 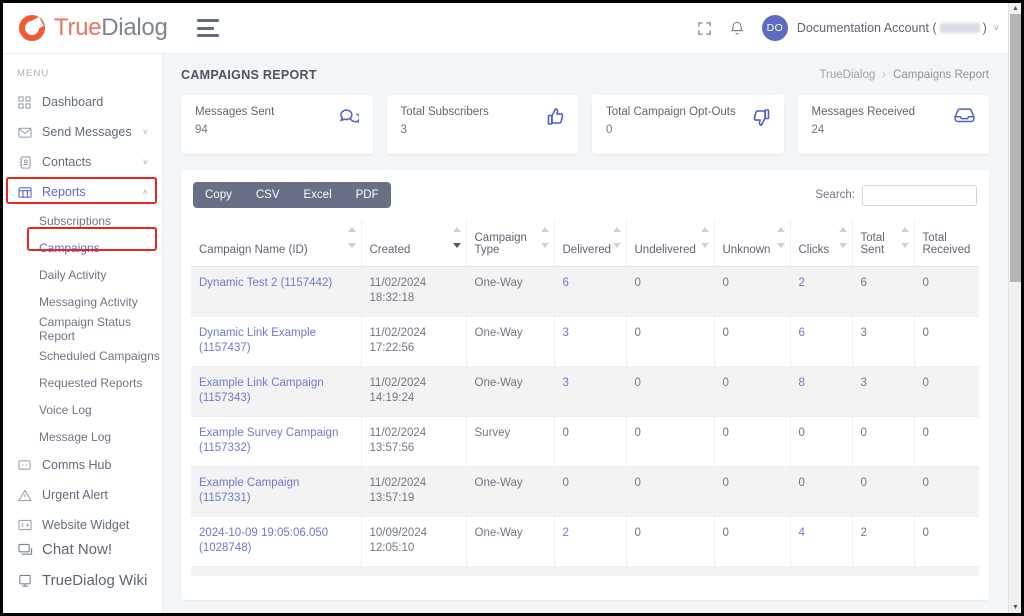 I want to click on cell-total-sent: 3, so click(x=883, y=341).